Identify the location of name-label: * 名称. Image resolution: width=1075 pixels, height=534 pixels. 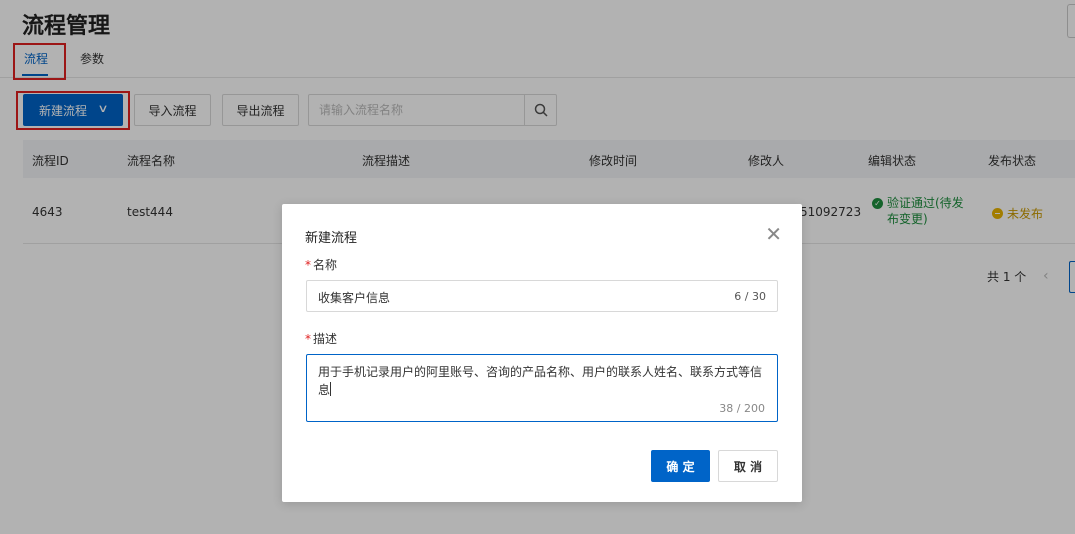
(321, 264).